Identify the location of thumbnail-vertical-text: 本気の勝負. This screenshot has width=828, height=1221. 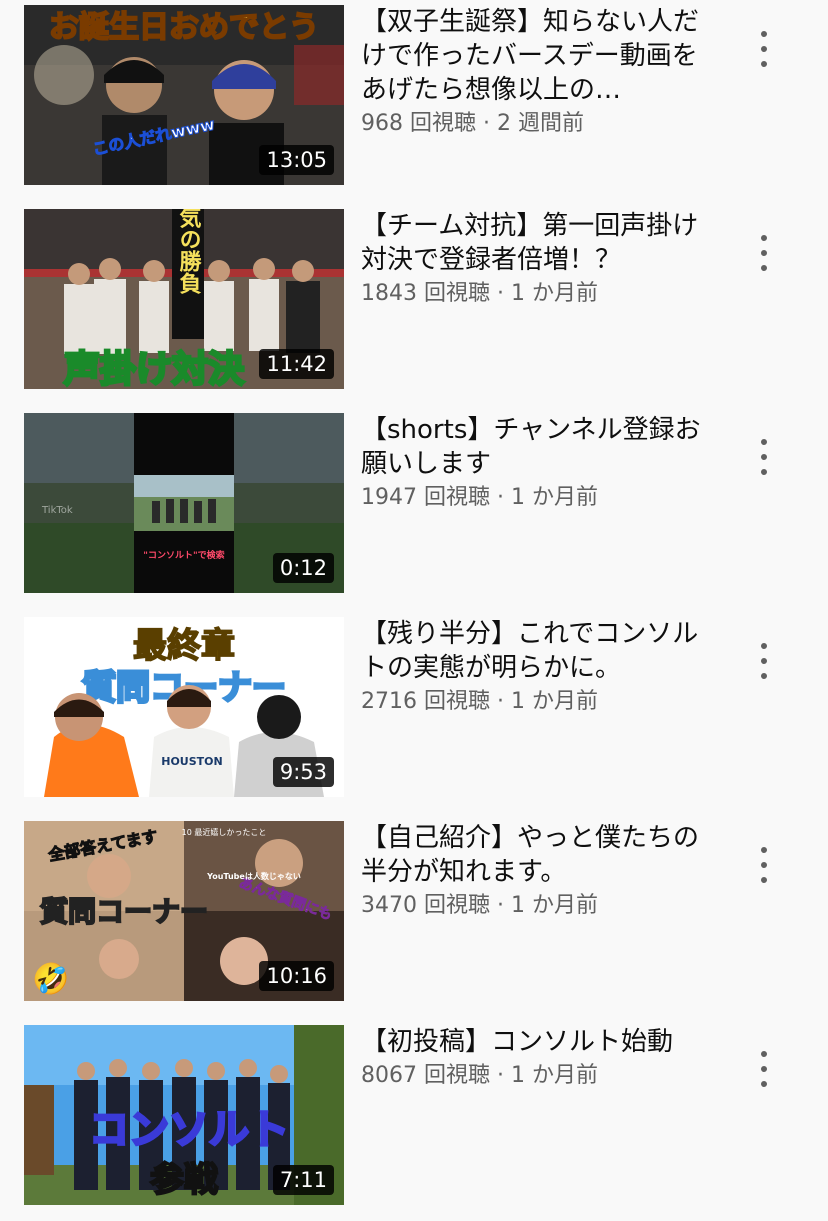
(189, 252).